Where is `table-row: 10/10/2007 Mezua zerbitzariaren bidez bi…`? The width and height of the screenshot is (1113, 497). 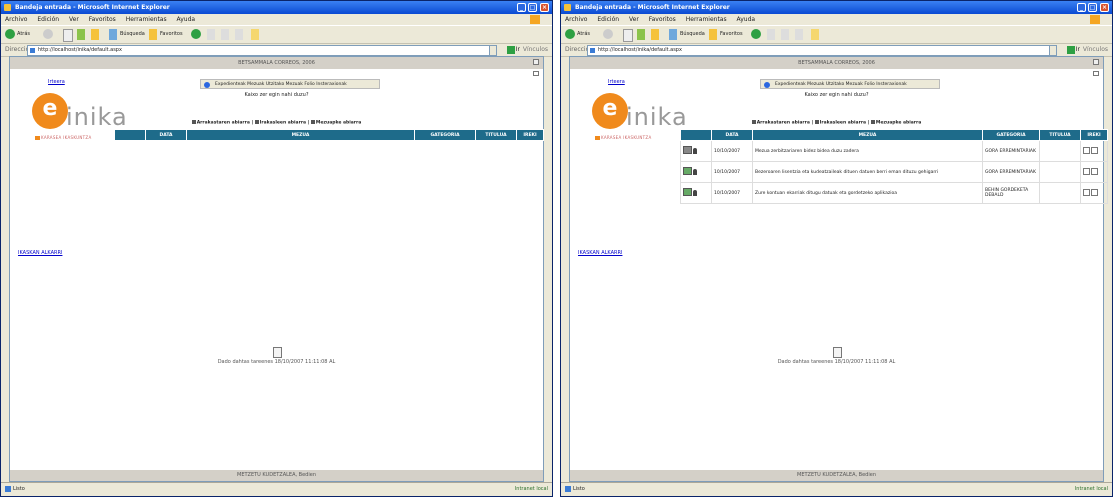
table-row: 10/10/2007 Mezua zerbitzariaren bidez bi… is located at coordinates (894, 151).